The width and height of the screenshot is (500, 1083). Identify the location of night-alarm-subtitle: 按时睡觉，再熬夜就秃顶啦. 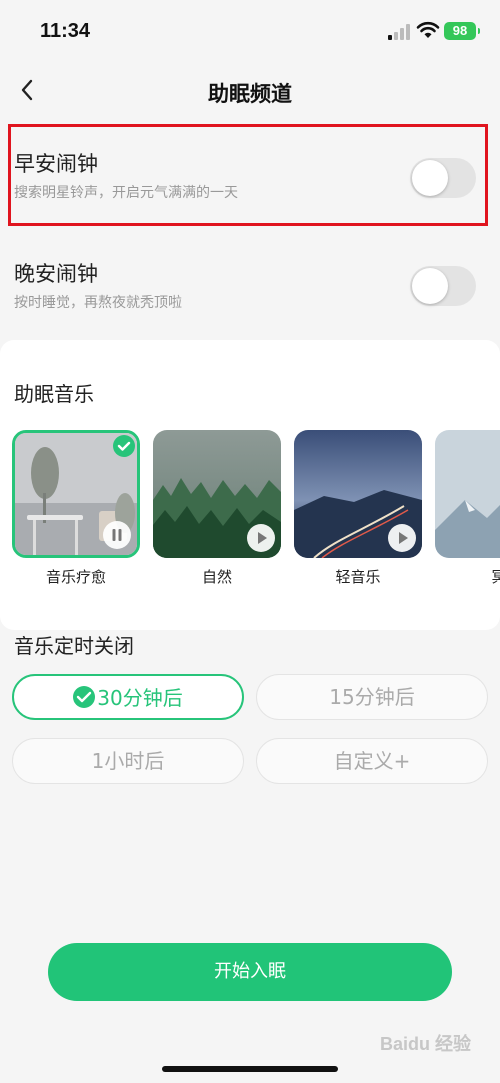
(98, 303).